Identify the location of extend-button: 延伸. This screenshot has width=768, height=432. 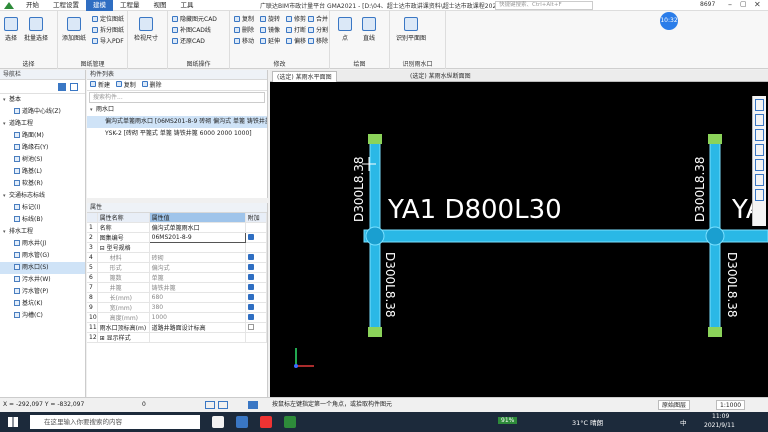
(270, 40).